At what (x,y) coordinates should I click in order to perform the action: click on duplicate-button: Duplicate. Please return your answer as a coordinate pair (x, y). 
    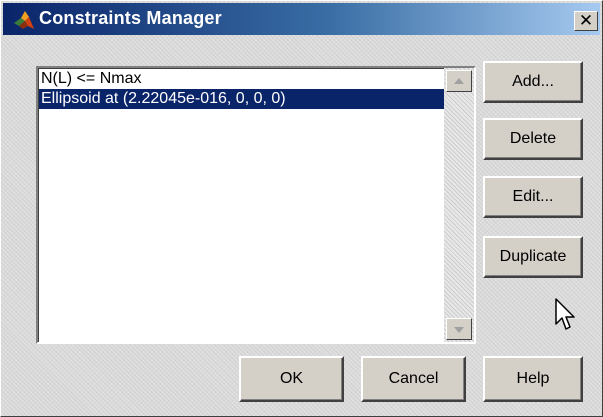
    Looking at the image, I should click on (533, 257).